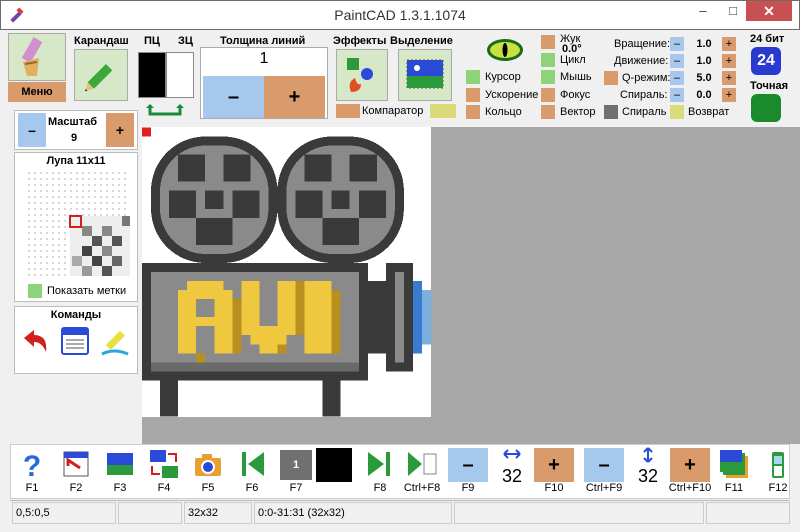  Describe the element at coordinates (677, 44) in the screenshot. I see `rotation-minus: –` at that location.